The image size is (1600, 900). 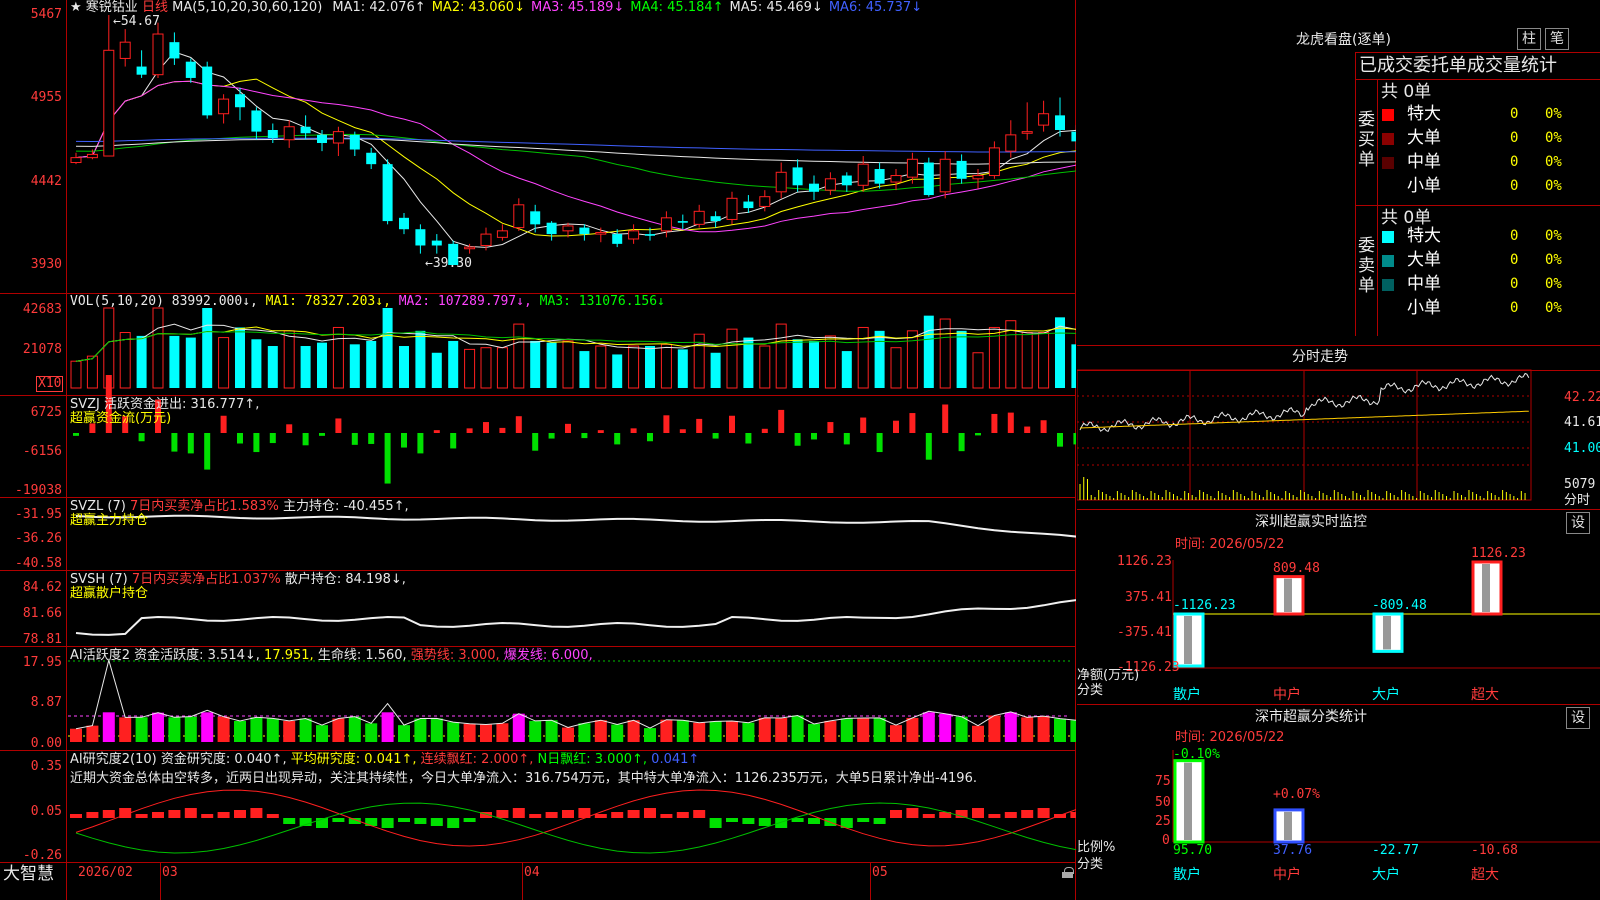 I want to click on sz-category: 大户, so click(x=1386, y=695).